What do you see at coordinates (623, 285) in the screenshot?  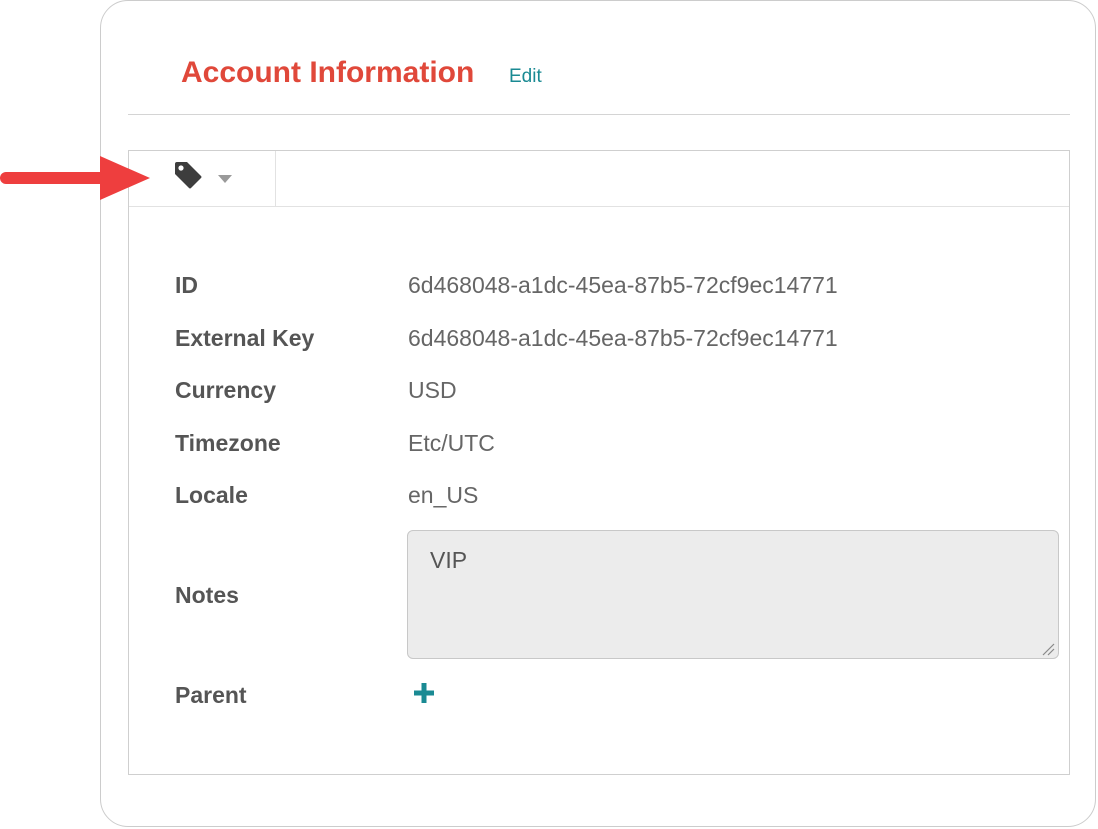 I see `id-value: 6d468048-a1dc-45ea-87b5-72cf9ec14771` at bounding box center [623, 285].